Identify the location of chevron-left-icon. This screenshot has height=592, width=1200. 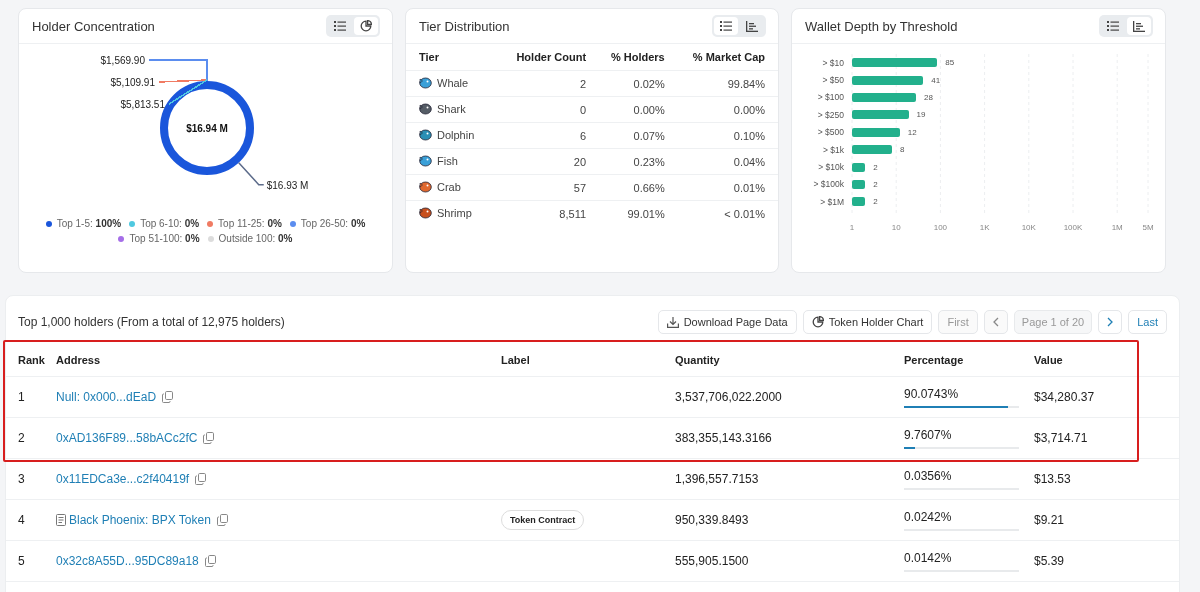
(995, 322).